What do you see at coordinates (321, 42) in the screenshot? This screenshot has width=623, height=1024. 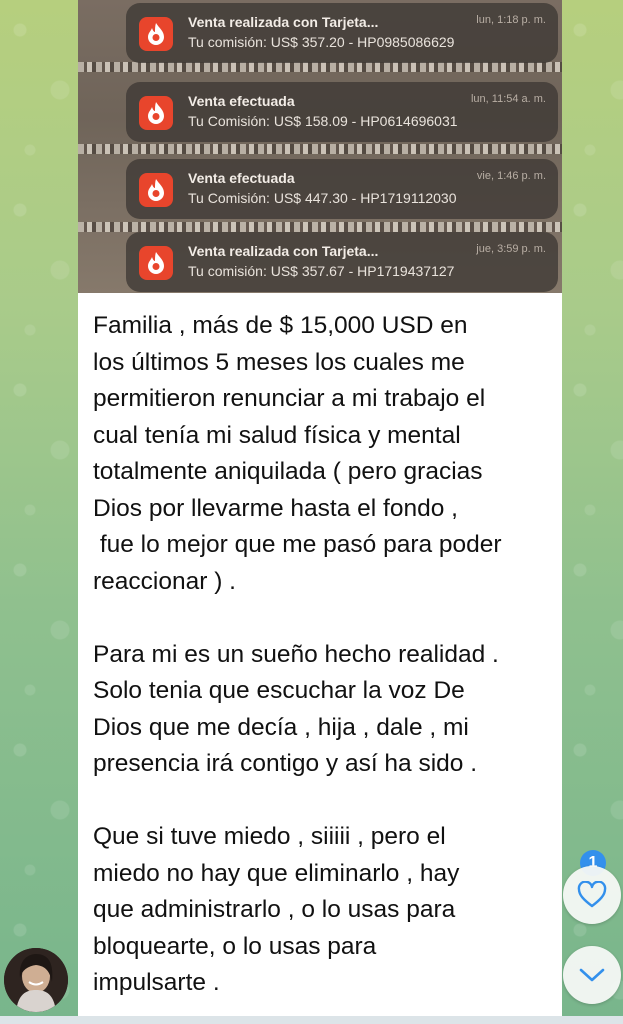 I see `notification-body: Tu comisión: US$ 357.20 - HP0985086629` at bounding box center [321, 42].